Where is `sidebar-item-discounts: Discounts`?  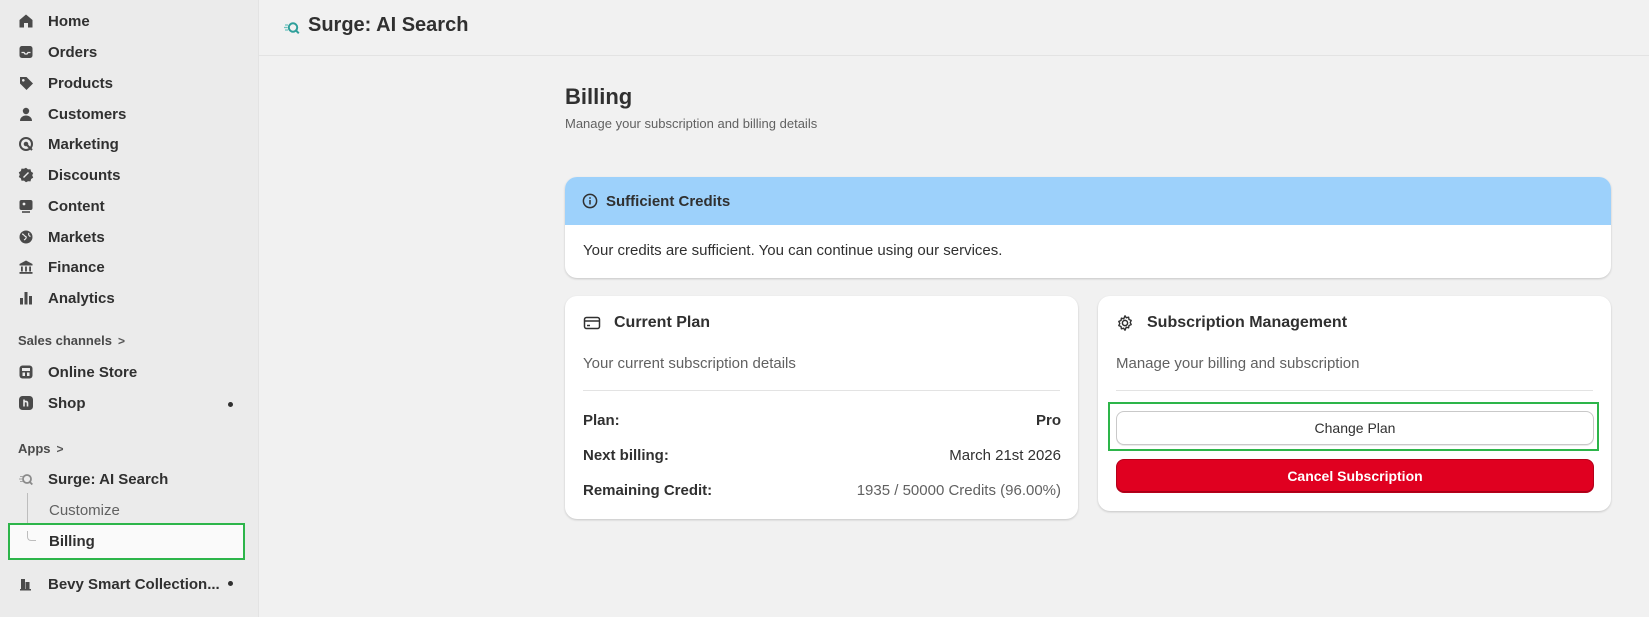
sidebar-item-discounts: Discounts is located at coordinates (69, 175).